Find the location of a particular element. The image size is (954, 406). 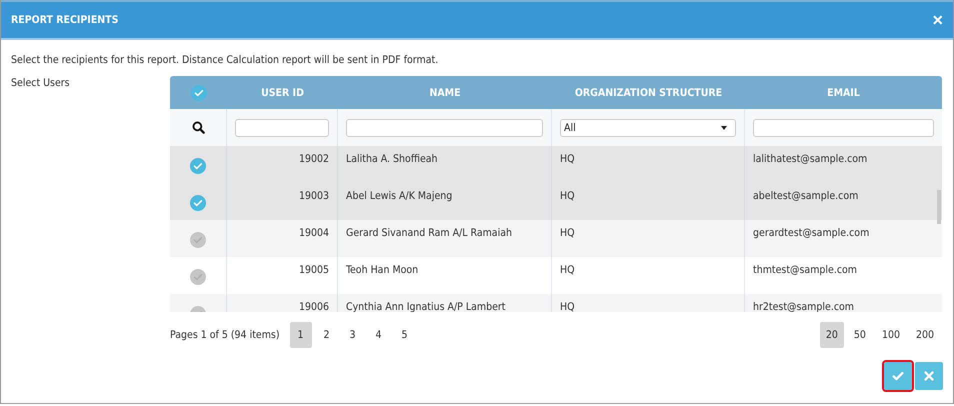

page-size-button: 100 is located at coordinates (891, 335).